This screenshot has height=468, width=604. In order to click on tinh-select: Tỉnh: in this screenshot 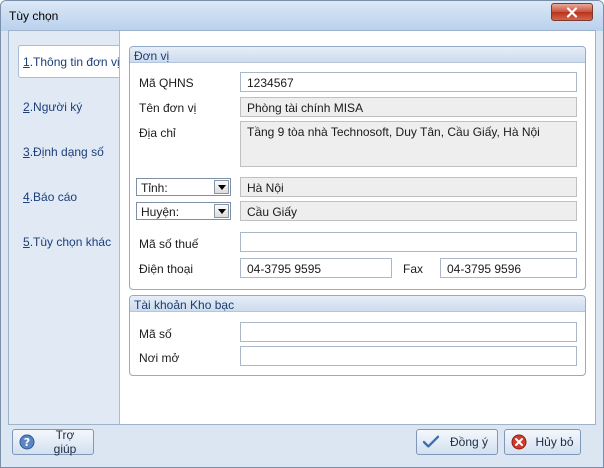, I will do `click(183, 187)`.